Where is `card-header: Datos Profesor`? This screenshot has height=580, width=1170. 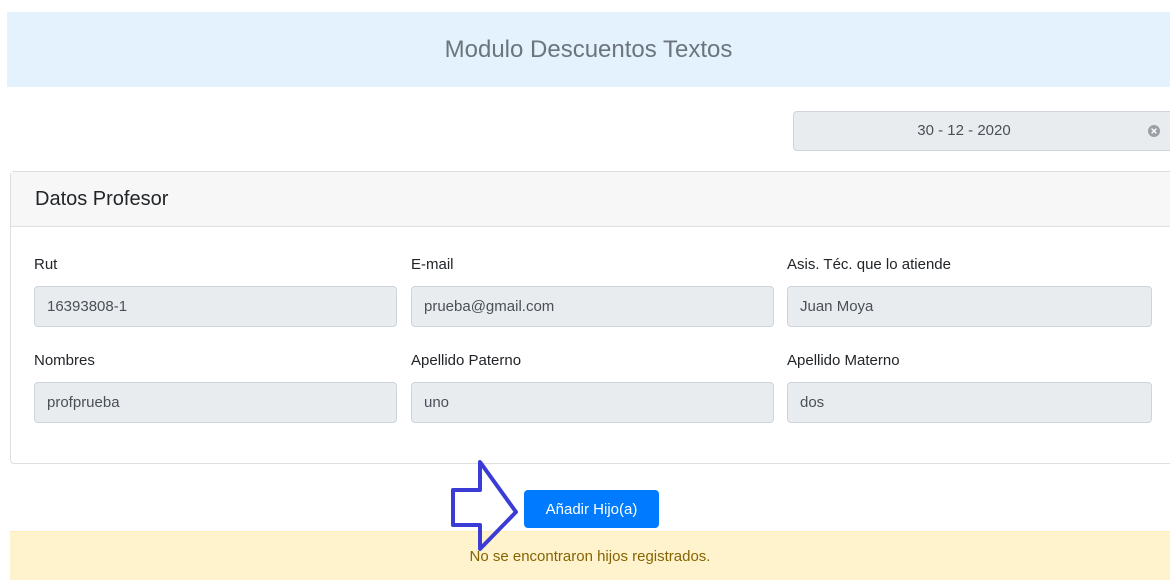
card-header: Datos Profesor is located at coordinates (590, 199).